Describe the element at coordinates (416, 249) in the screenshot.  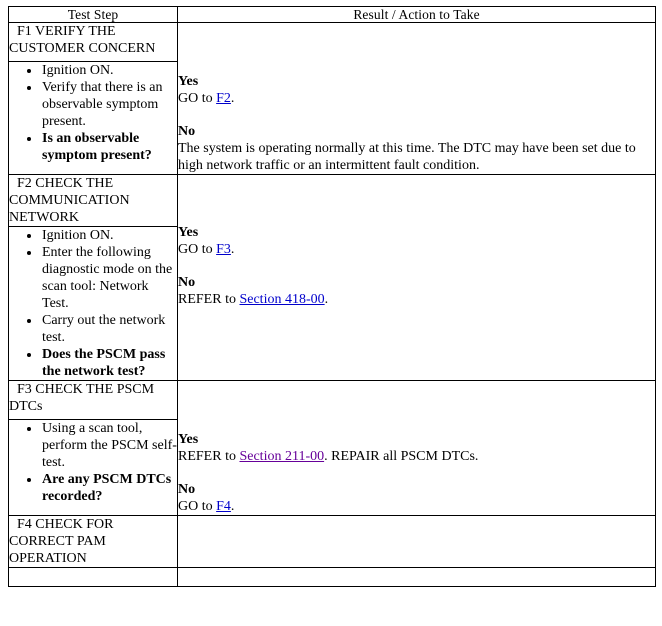
I see `result-yes-line: GO to F3.` at that location.